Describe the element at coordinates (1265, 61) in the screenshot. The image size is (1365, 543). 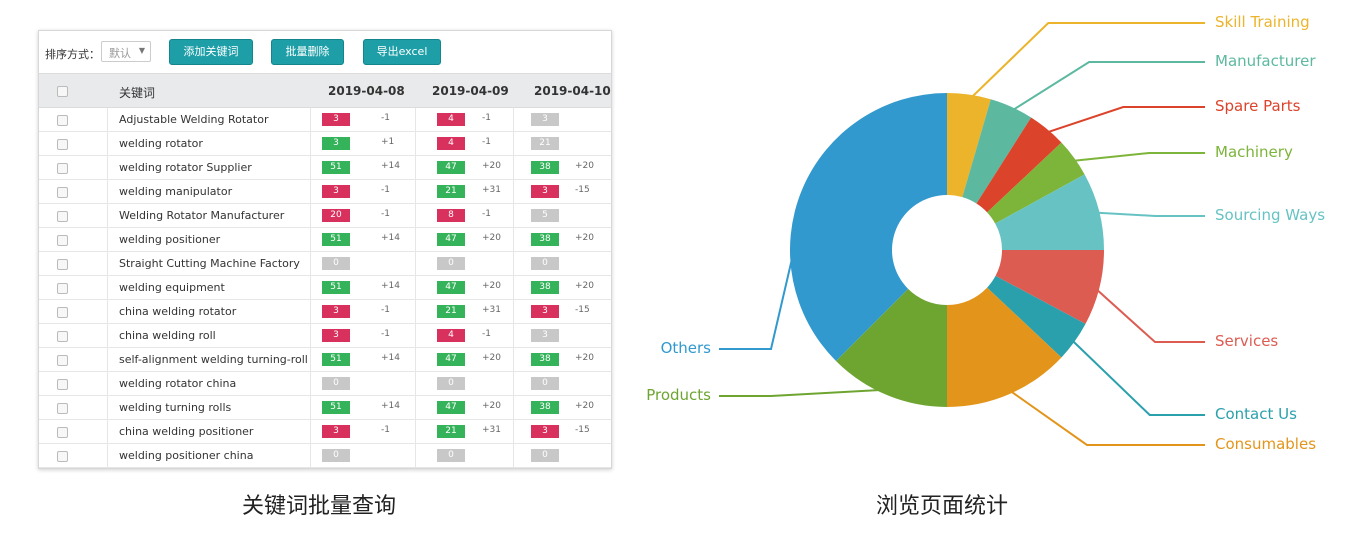
I see `slice-label: Manufacturer` at that location.